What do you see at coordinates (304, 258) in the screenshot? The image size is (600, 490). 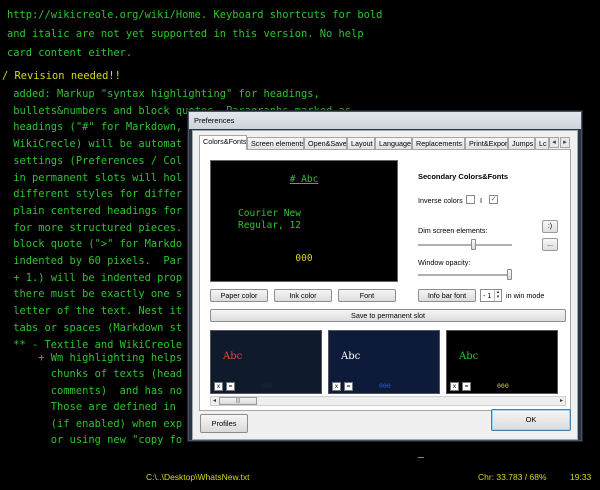 I see `preview-number: 000` at bounding box center [304, 258].